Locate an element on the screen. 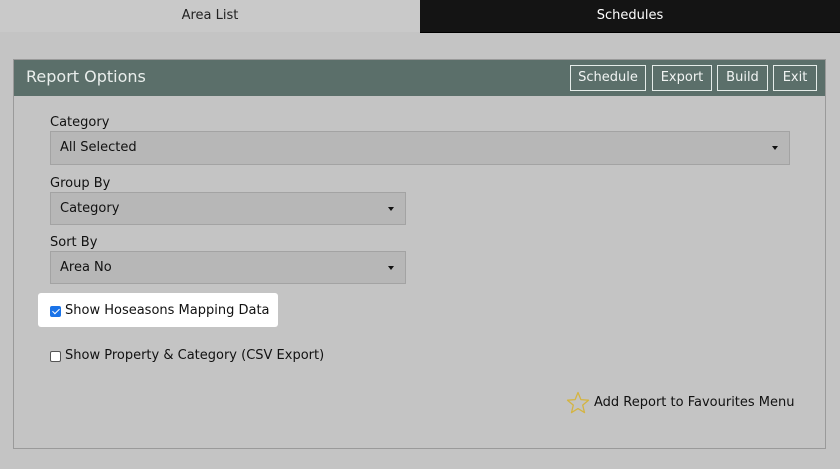 The image size is (840, 469). category-label: Category is located at coordinates (80, 122).